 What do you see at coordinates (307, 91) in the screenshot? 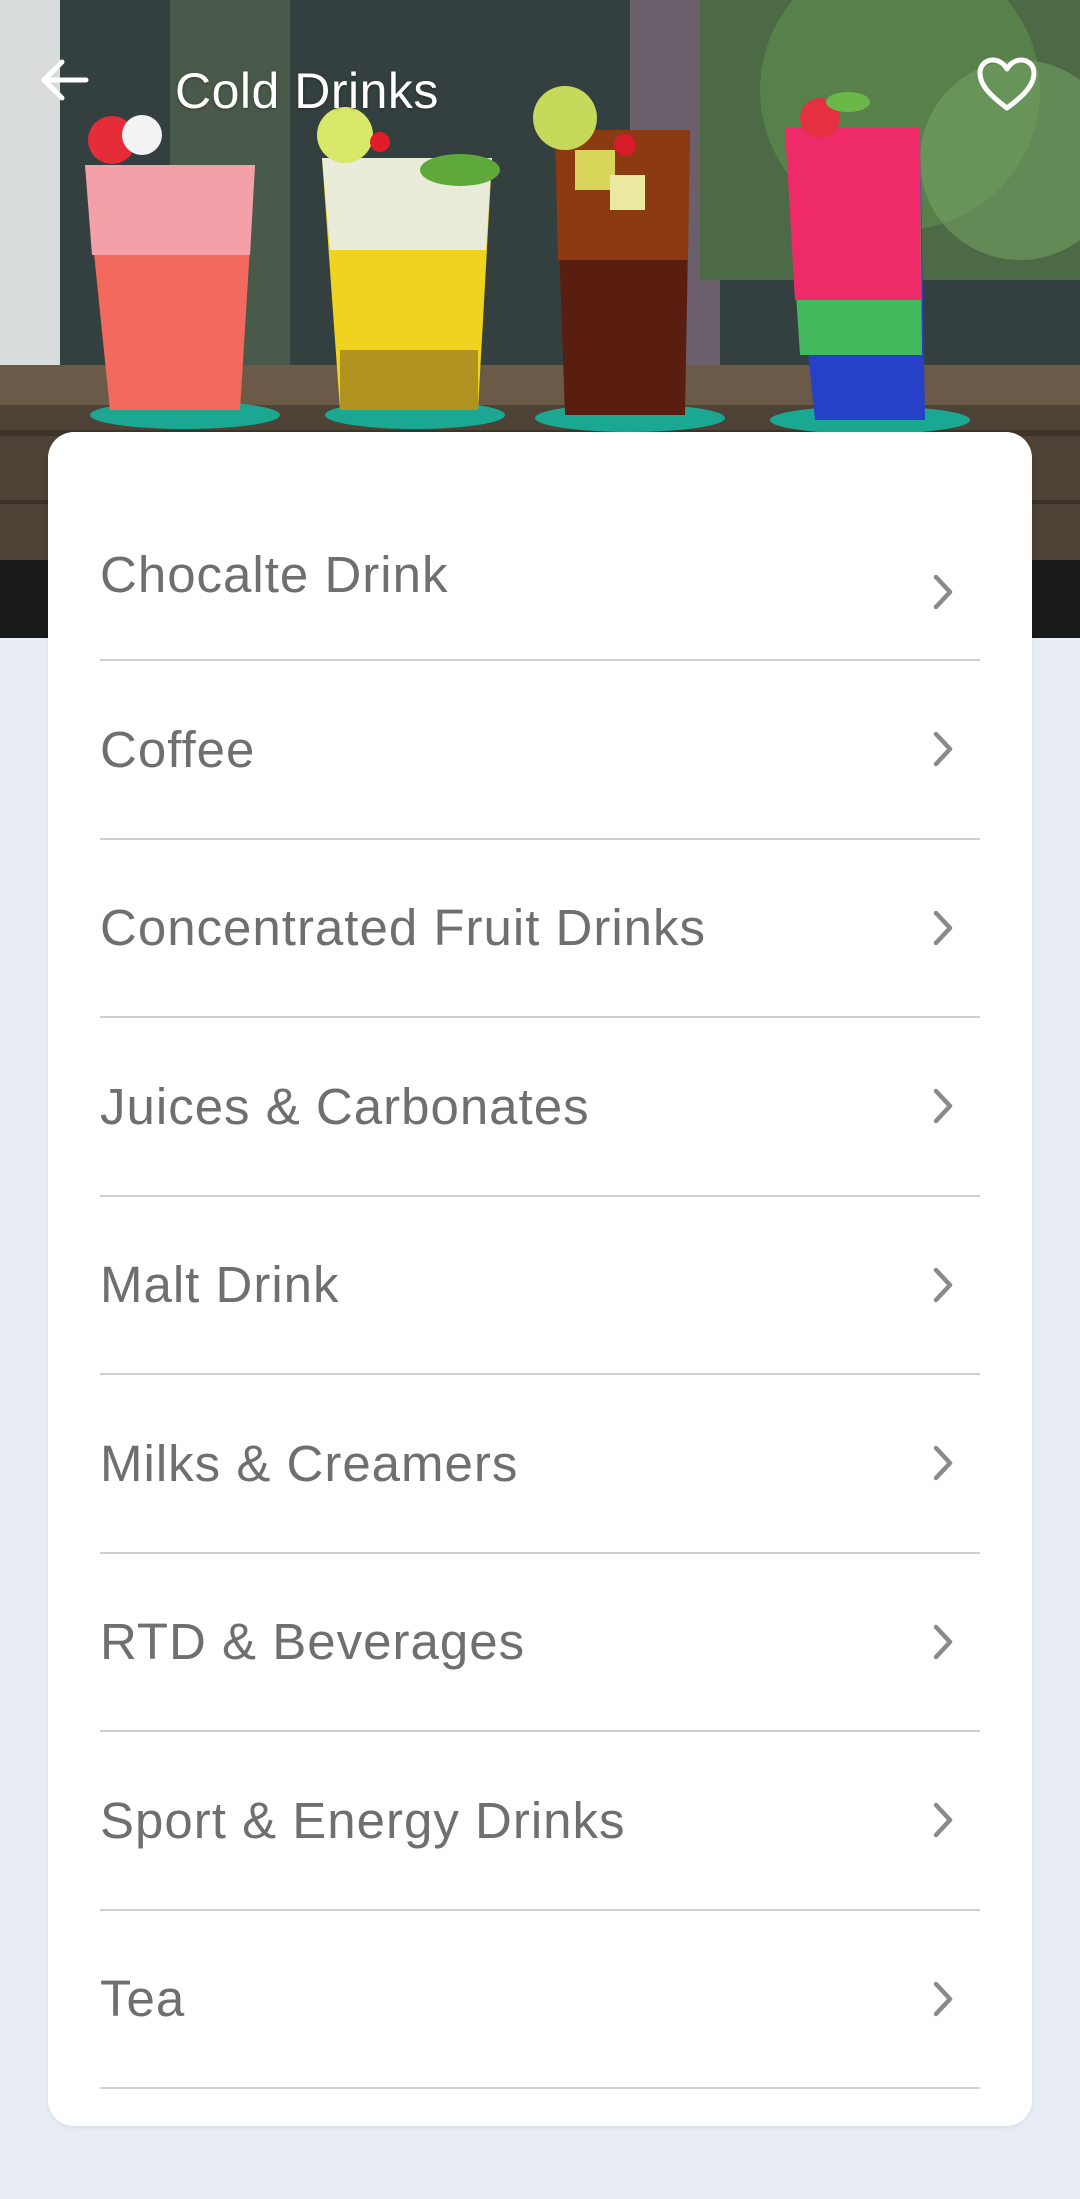
I see `page-title: Cold Drinks` at bounding box center [307, 91].